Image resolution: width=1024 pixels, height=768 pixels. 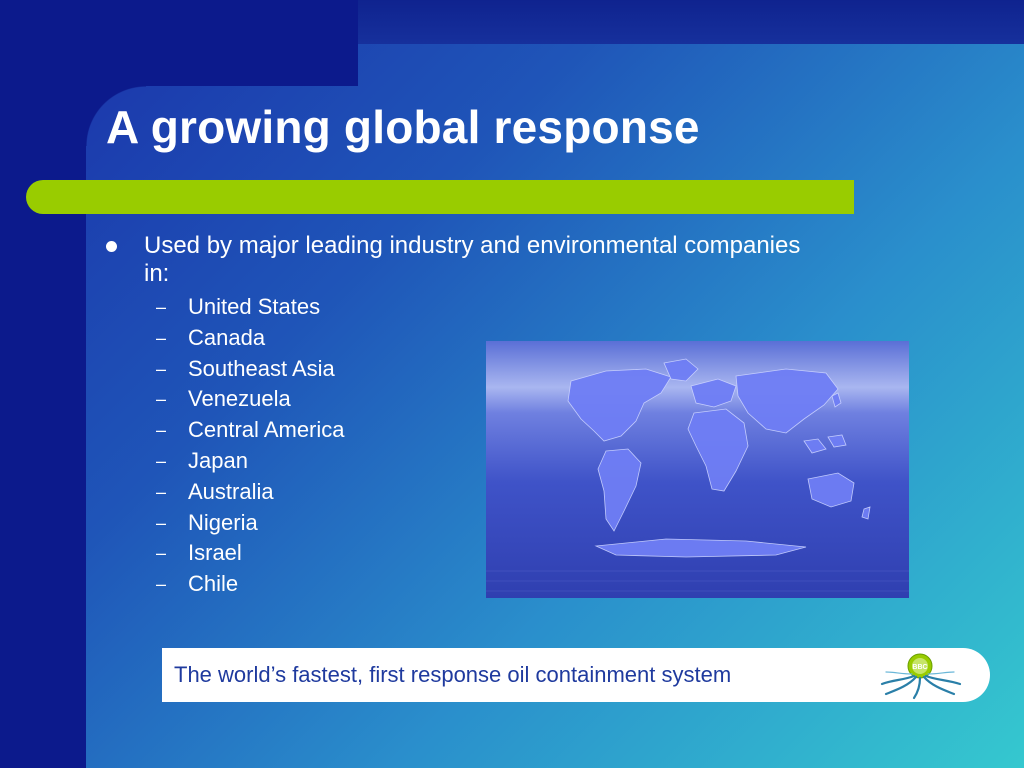 I want to click on country-label: Australia, so click(x=231, y=491).